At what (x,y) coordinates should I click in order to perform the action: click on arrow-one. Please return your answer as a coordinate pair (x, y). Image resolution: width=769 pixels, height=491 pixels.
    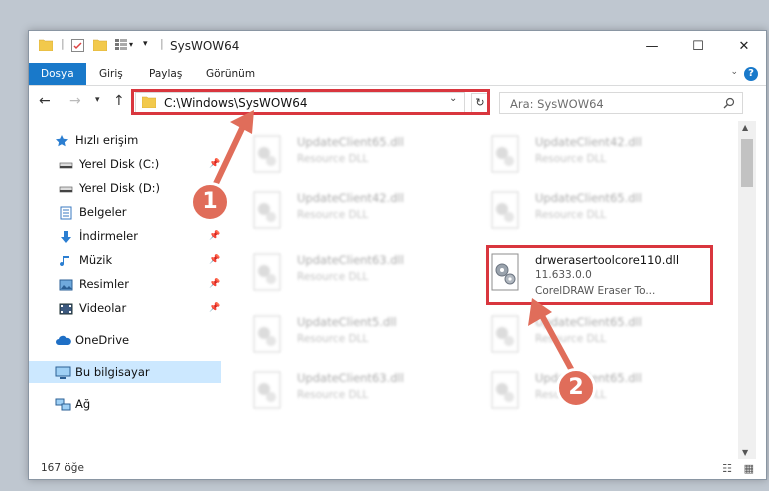
    Looking at the image, I should click on (228, 157).